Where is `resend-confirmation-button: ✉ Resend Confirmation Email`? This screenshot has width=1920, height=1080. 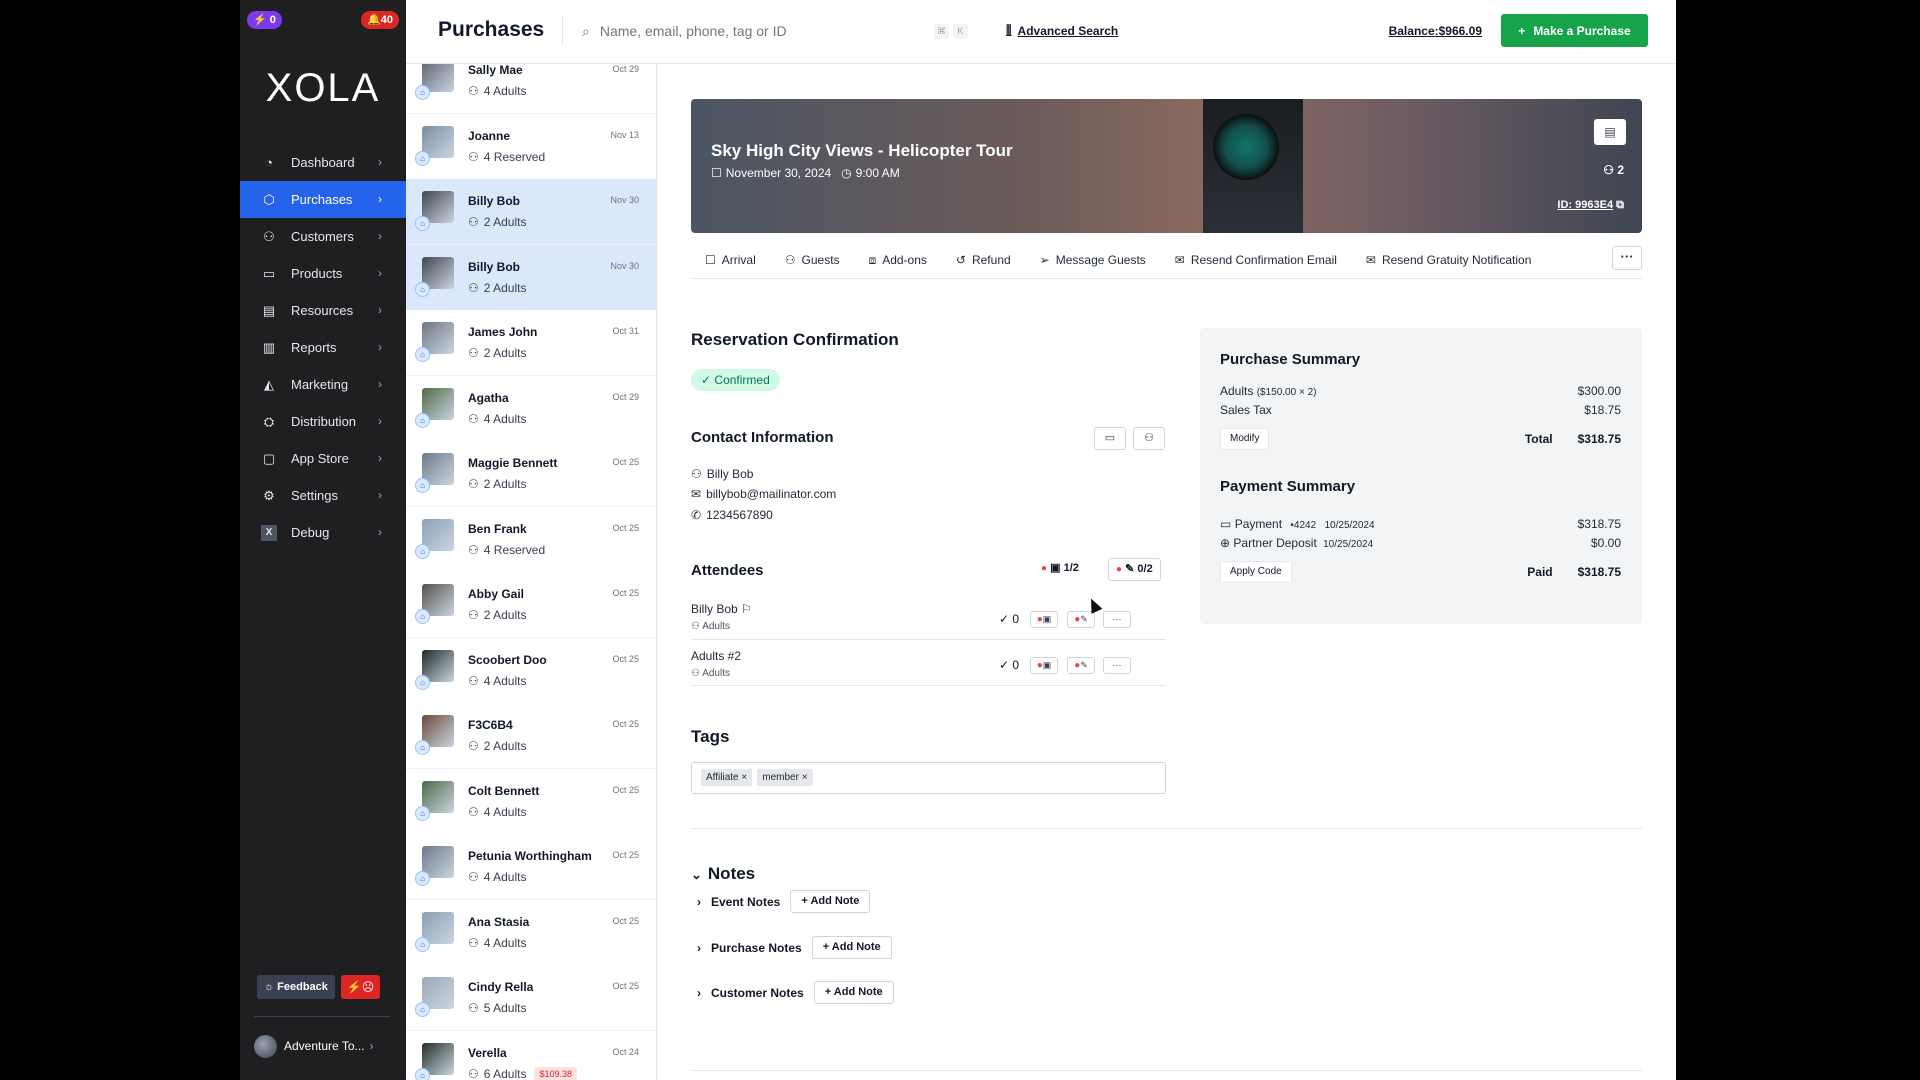
resend-confirmation-button: ✉ Resend Confirmation Email is located at coordinates (1256, 260).